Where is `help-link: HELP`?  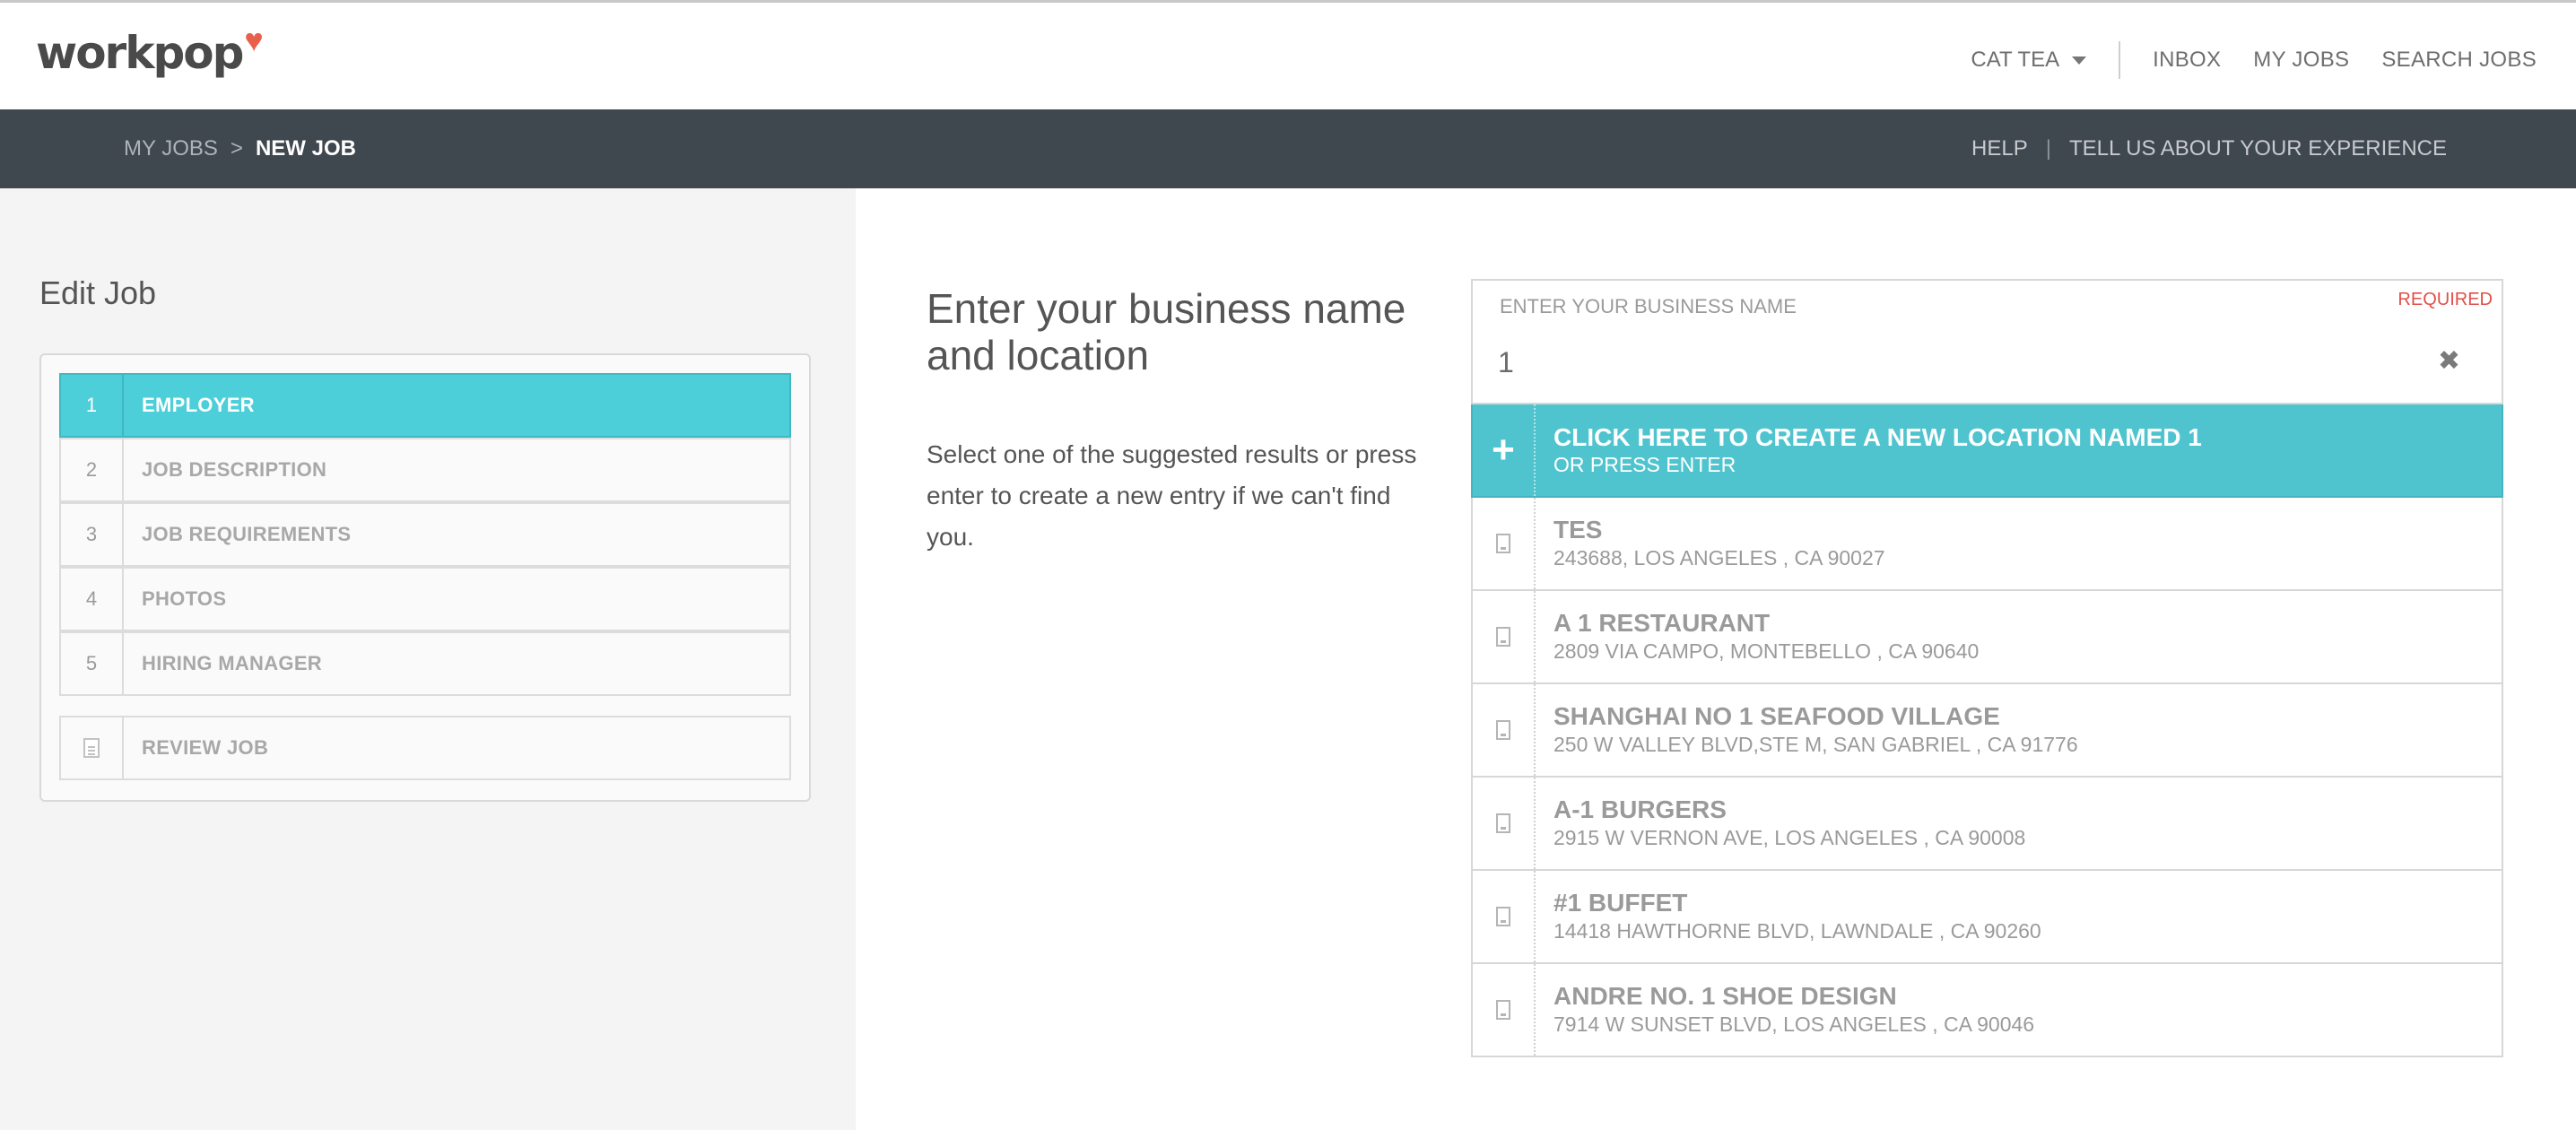
help-link: HELP is located at coordinates (1999, 148).